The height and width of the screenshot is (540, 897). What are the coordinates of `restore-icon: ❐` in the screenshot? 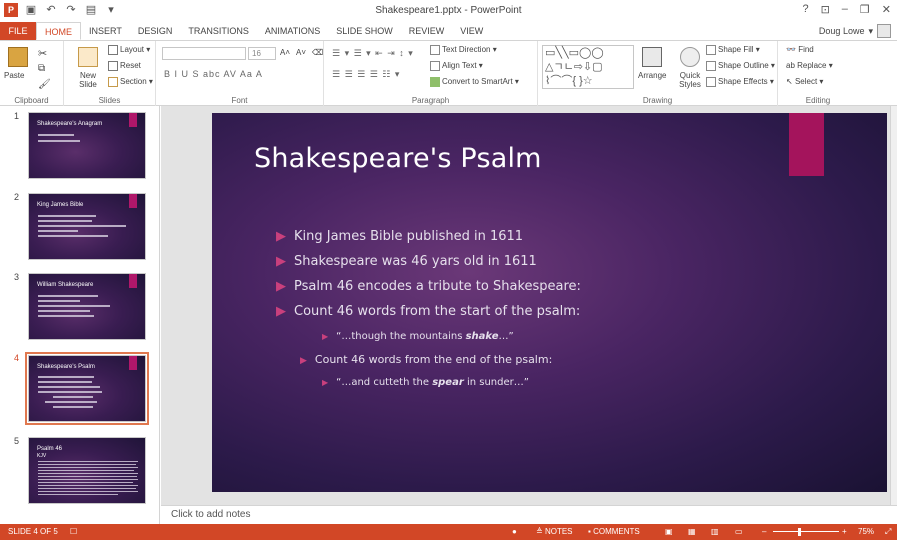 It's located at (865, 9).